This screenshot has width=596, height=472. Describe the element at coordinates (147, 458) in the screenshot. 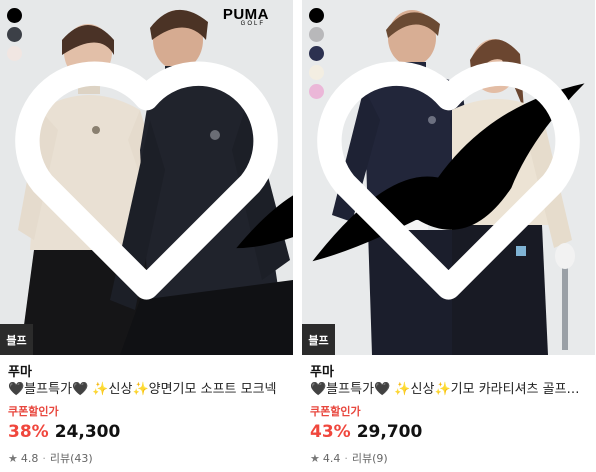

I see `rating-row: ★ 4.8 · 리뷰(43)` at that location.